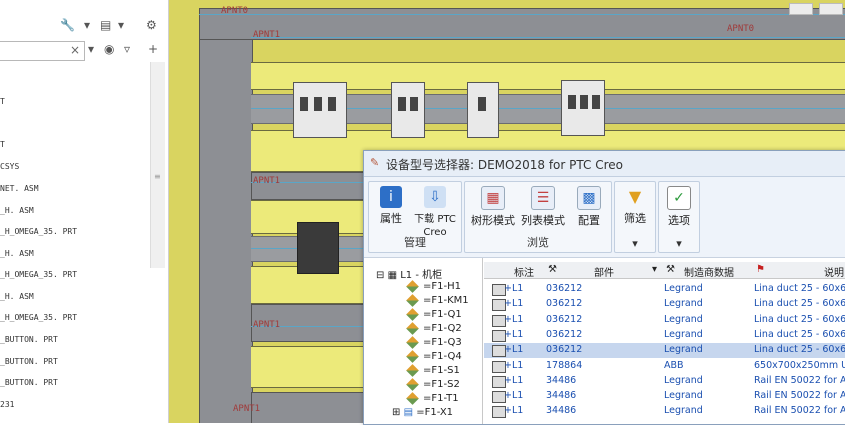  What do you see at coordinates (127, 49) in the screenshot?
I see `filter-icon: ▿` at bounding box center [127, 49].